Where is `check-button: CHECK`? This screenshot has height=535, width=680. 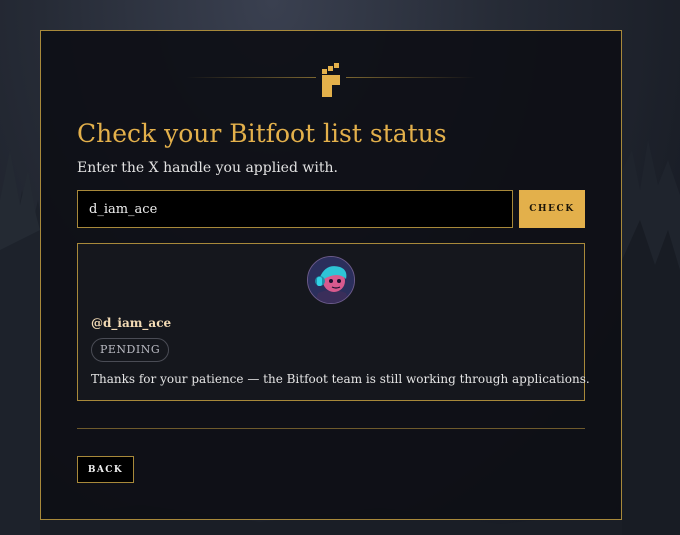
check-button: CHECK is located at coordinates (552, 209).